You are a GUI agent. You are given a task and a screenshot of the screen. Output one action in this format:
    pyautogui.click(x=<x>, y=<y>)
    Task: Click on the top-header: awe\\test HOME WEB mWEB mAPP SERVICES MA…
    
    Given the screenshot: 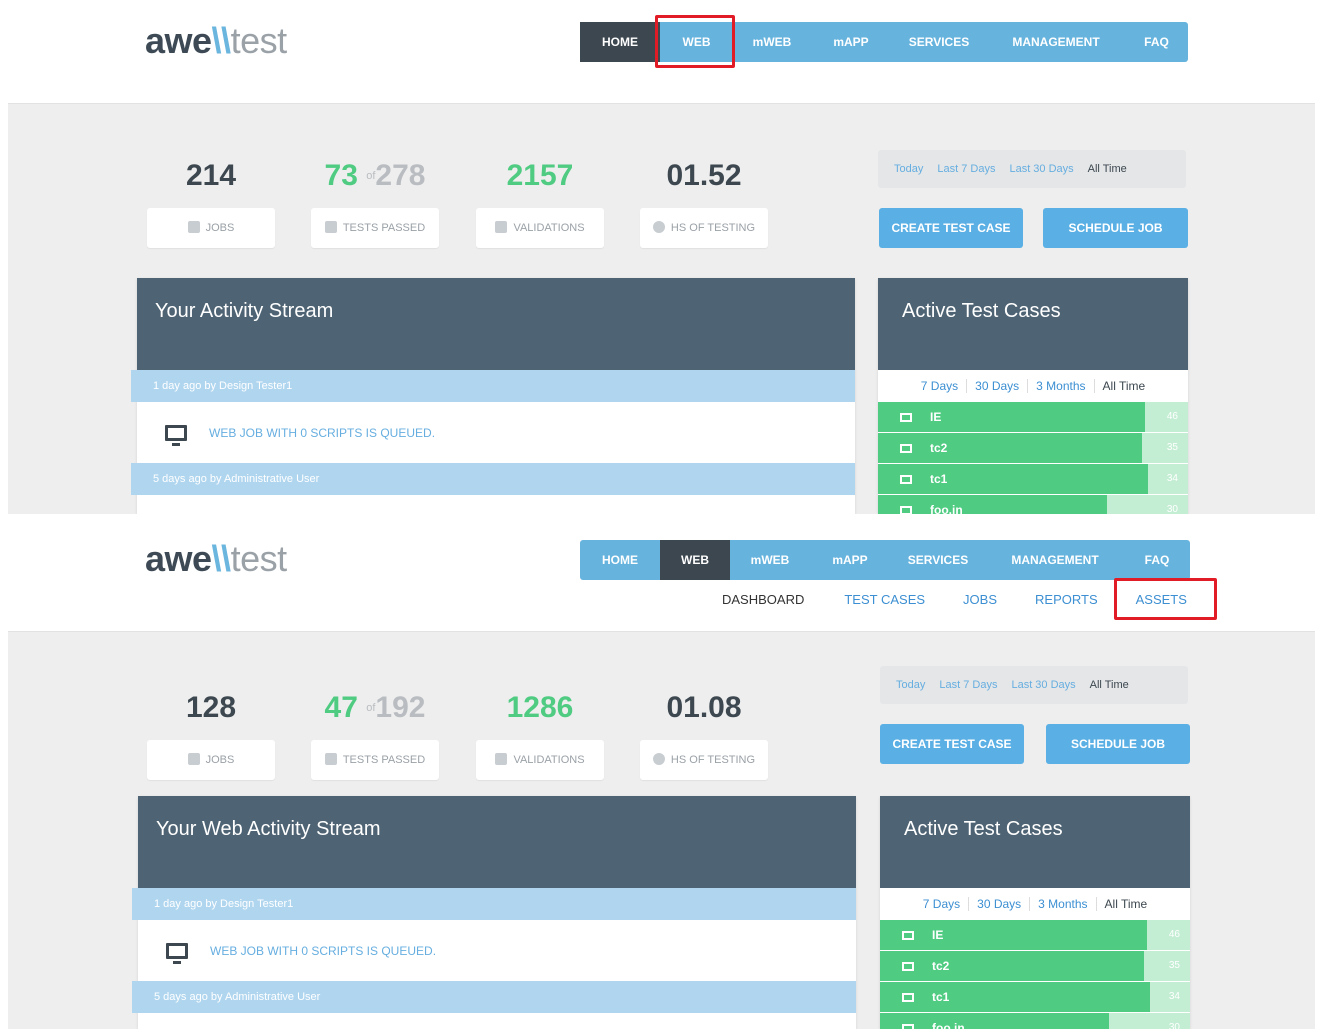 What is the action you would take?
    pyautogui.click(x=661, y=578)
    